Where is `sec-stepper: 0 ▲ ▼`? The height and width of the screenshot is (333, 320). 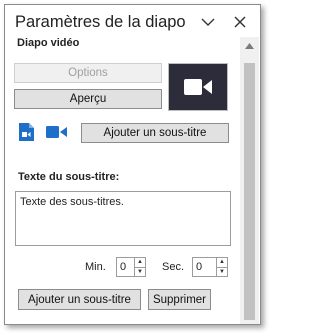 sec-stepper: 0 ▲ ▼ is located at coordinates (210, 267).